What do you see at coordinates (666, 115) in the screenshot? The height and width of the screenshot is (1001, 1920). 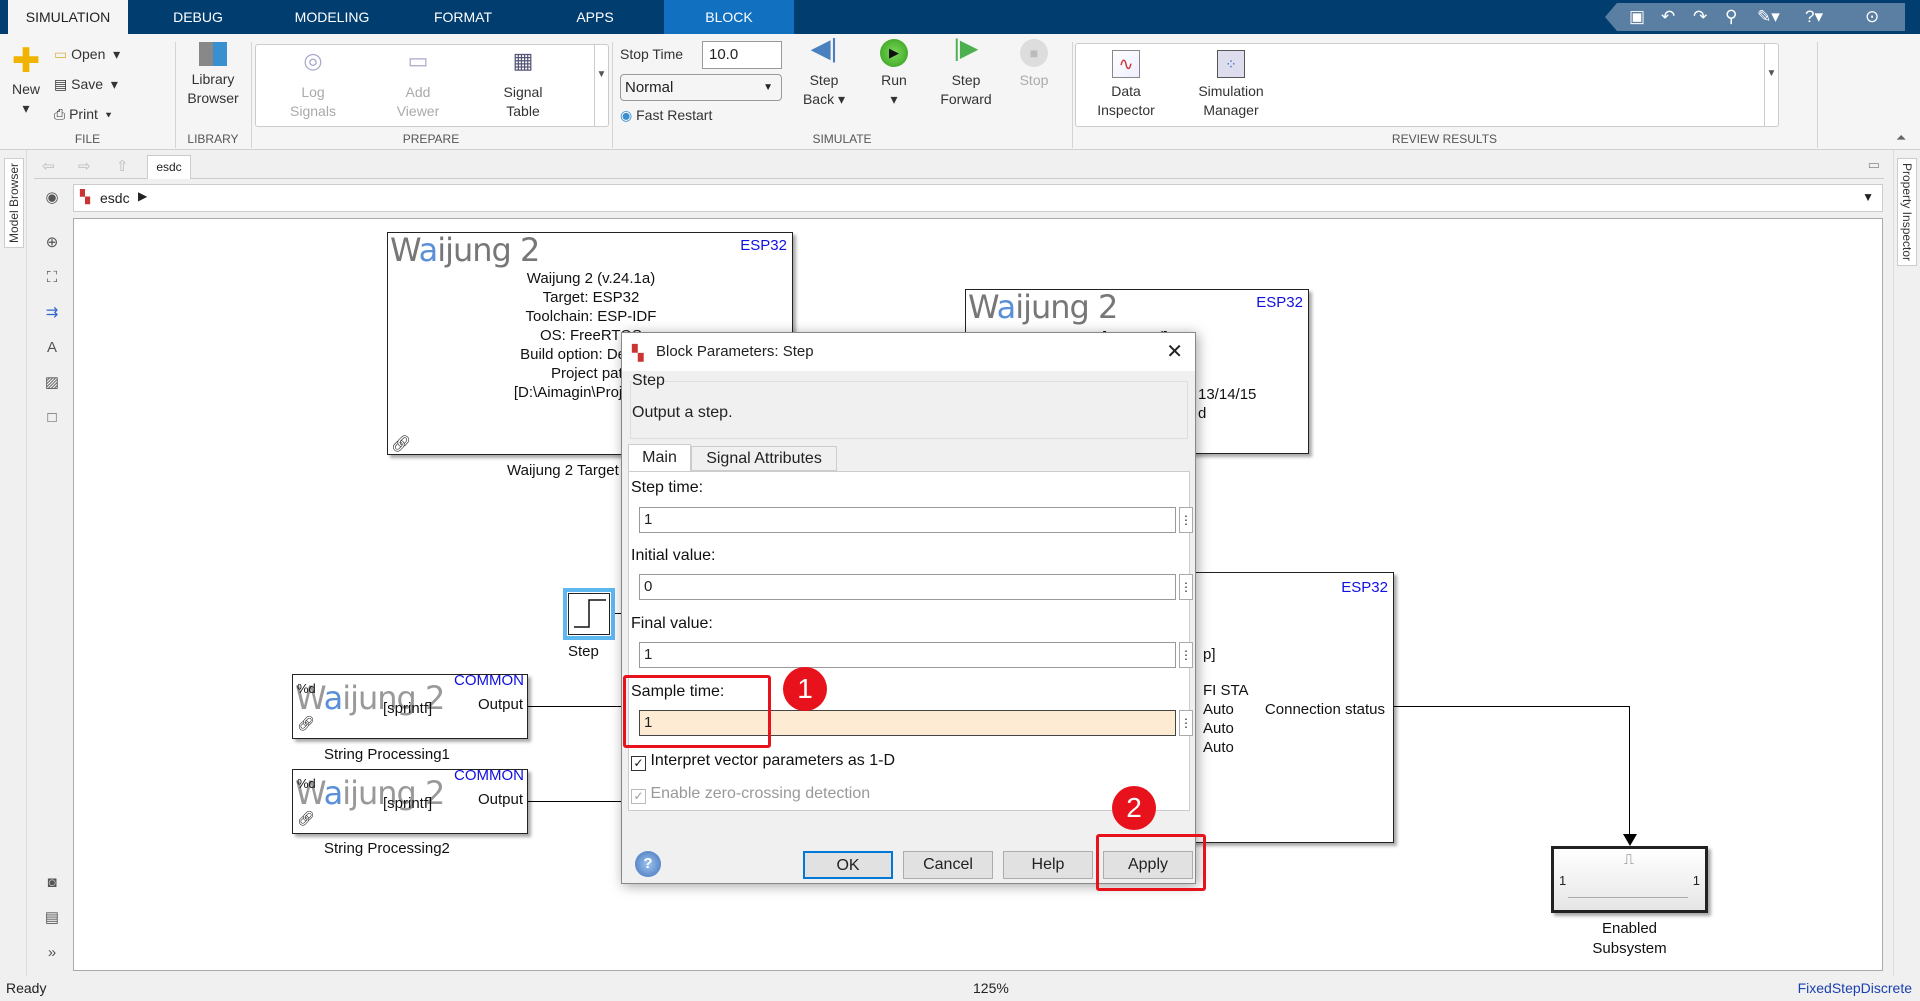 I see `fast-restart-button: ◉ Fast Restart` at bounding box center [666, 115].